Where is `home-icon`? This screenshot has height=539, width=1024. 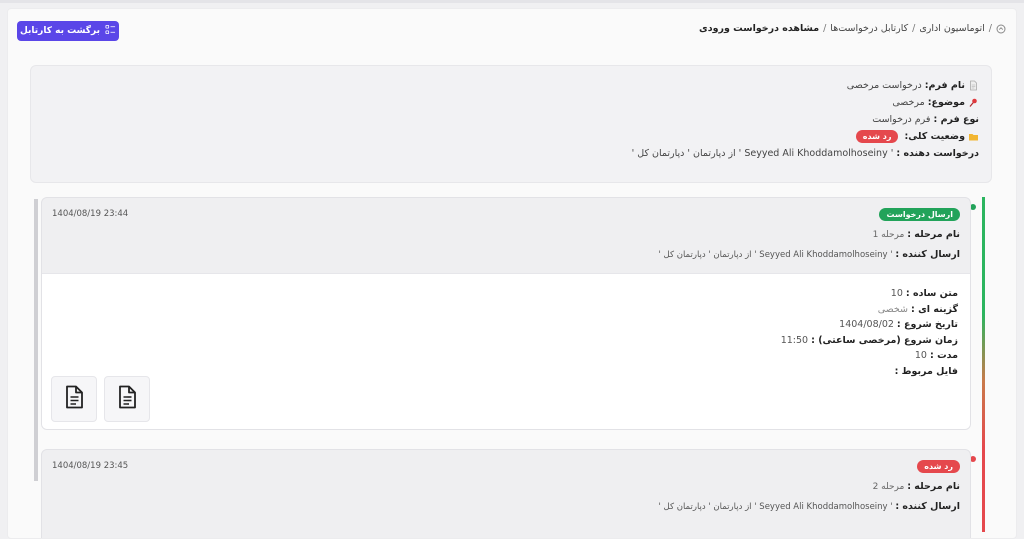
home-icon is located at coordinates (1001, 29).